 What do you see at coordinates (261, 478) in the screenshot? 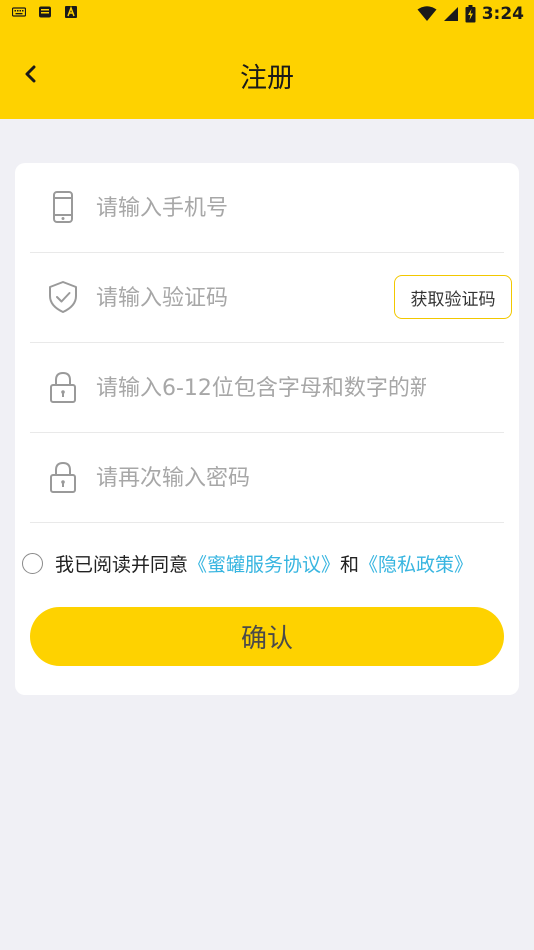
I see `confirm-password-input` at bounding box center [261, 478].